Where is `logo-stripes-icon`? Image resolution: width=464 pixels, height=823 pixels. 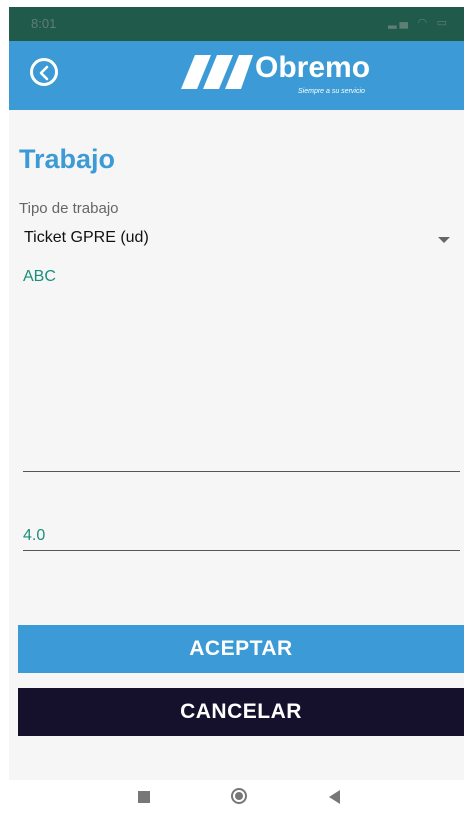
logo-stripes-icon is located at coordinates (217, 72).